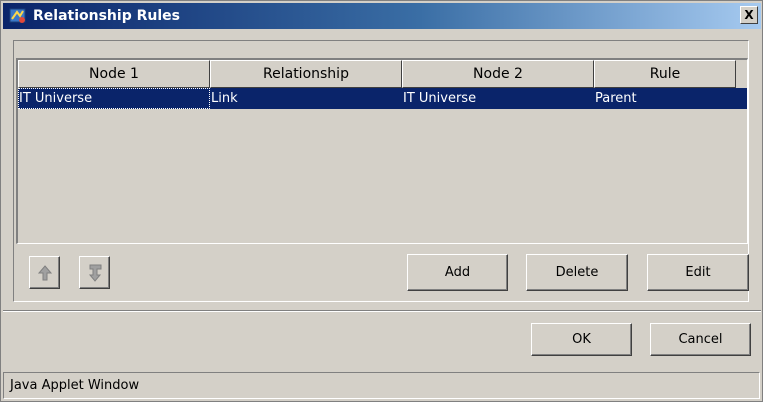 The height and width of the screenshot is (402, 763). Describe the element at coordinates (306, 74) in the screenshot. I see `column-header-relationship: Relationship` at that location.